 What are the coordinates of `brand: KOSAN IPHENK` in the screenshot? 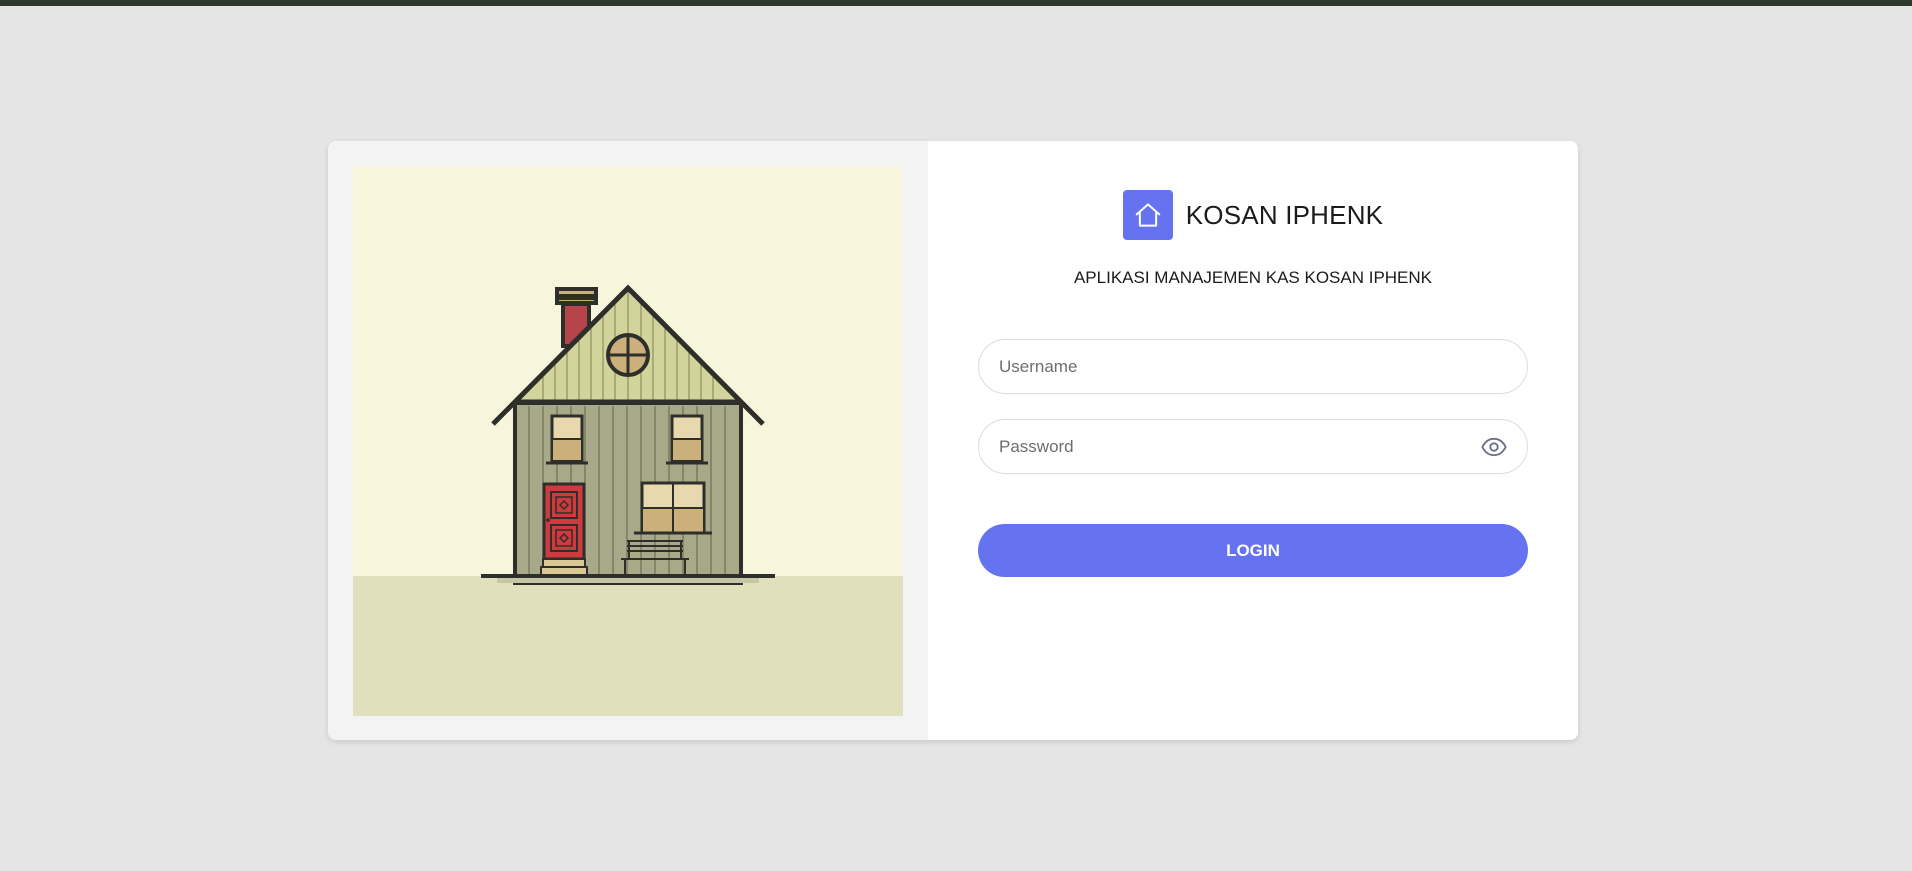 It's located at (1253, 215).